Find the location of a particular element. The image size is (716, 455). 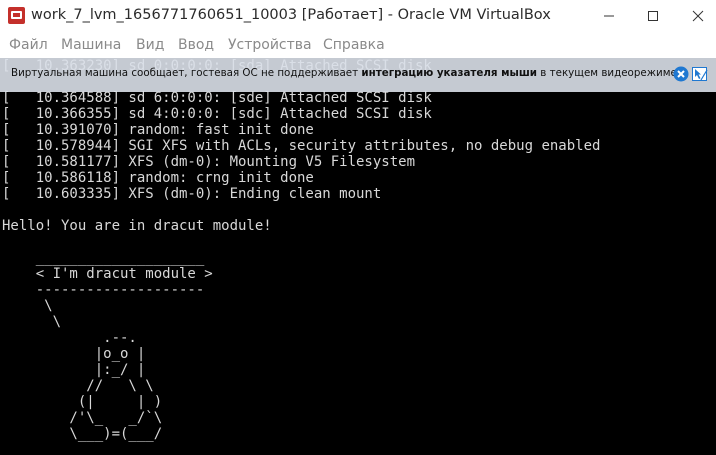

banner-close-icon is located at coordinates (681, 74).